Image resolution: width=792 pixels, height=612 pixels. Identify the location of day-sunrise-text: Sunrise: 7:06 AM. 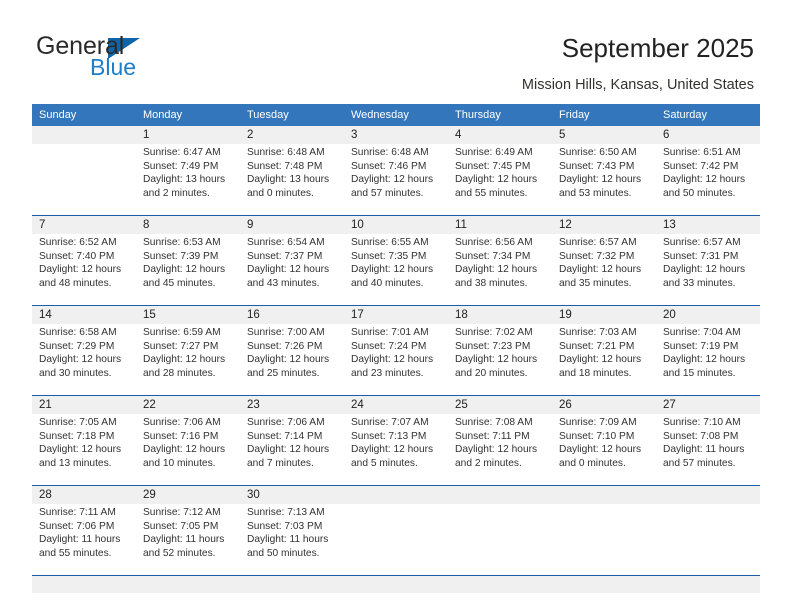
(182, 422).